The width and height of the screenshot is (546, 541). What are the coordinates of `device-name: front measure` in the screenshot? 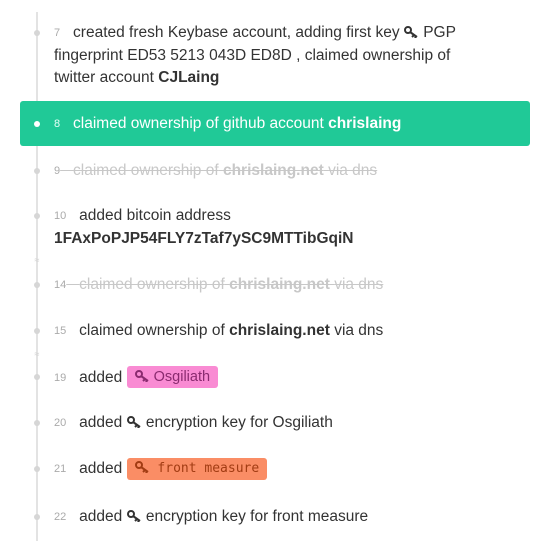 It's located at (208, 468).